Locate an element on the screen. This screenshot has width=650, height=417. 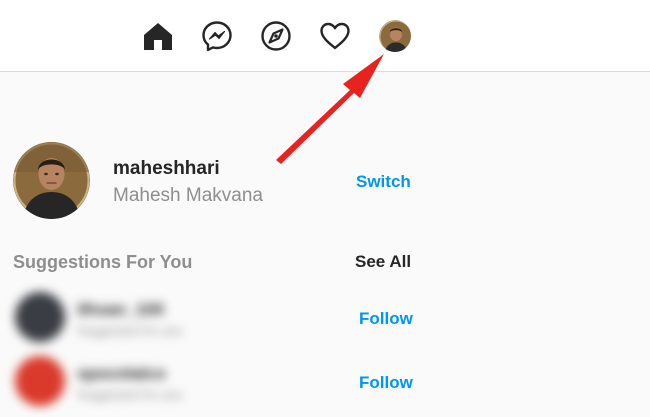
home-icon is located at coordinates (158, 36).